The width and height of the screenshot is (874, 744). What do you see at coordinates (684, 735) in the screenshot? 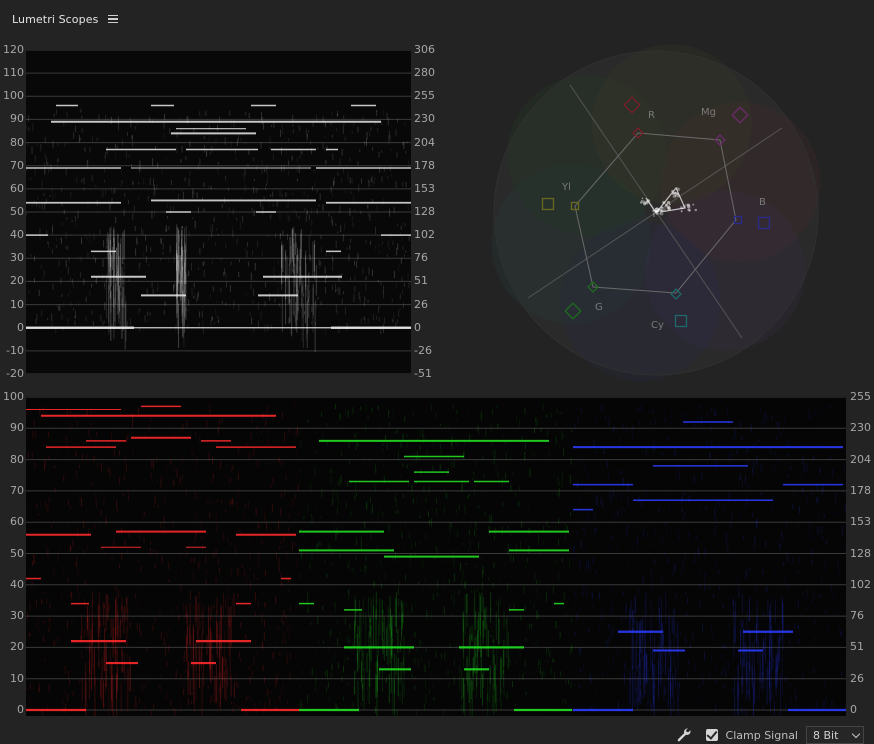
I see `wrench-icon` at bounding box center [684, 735].